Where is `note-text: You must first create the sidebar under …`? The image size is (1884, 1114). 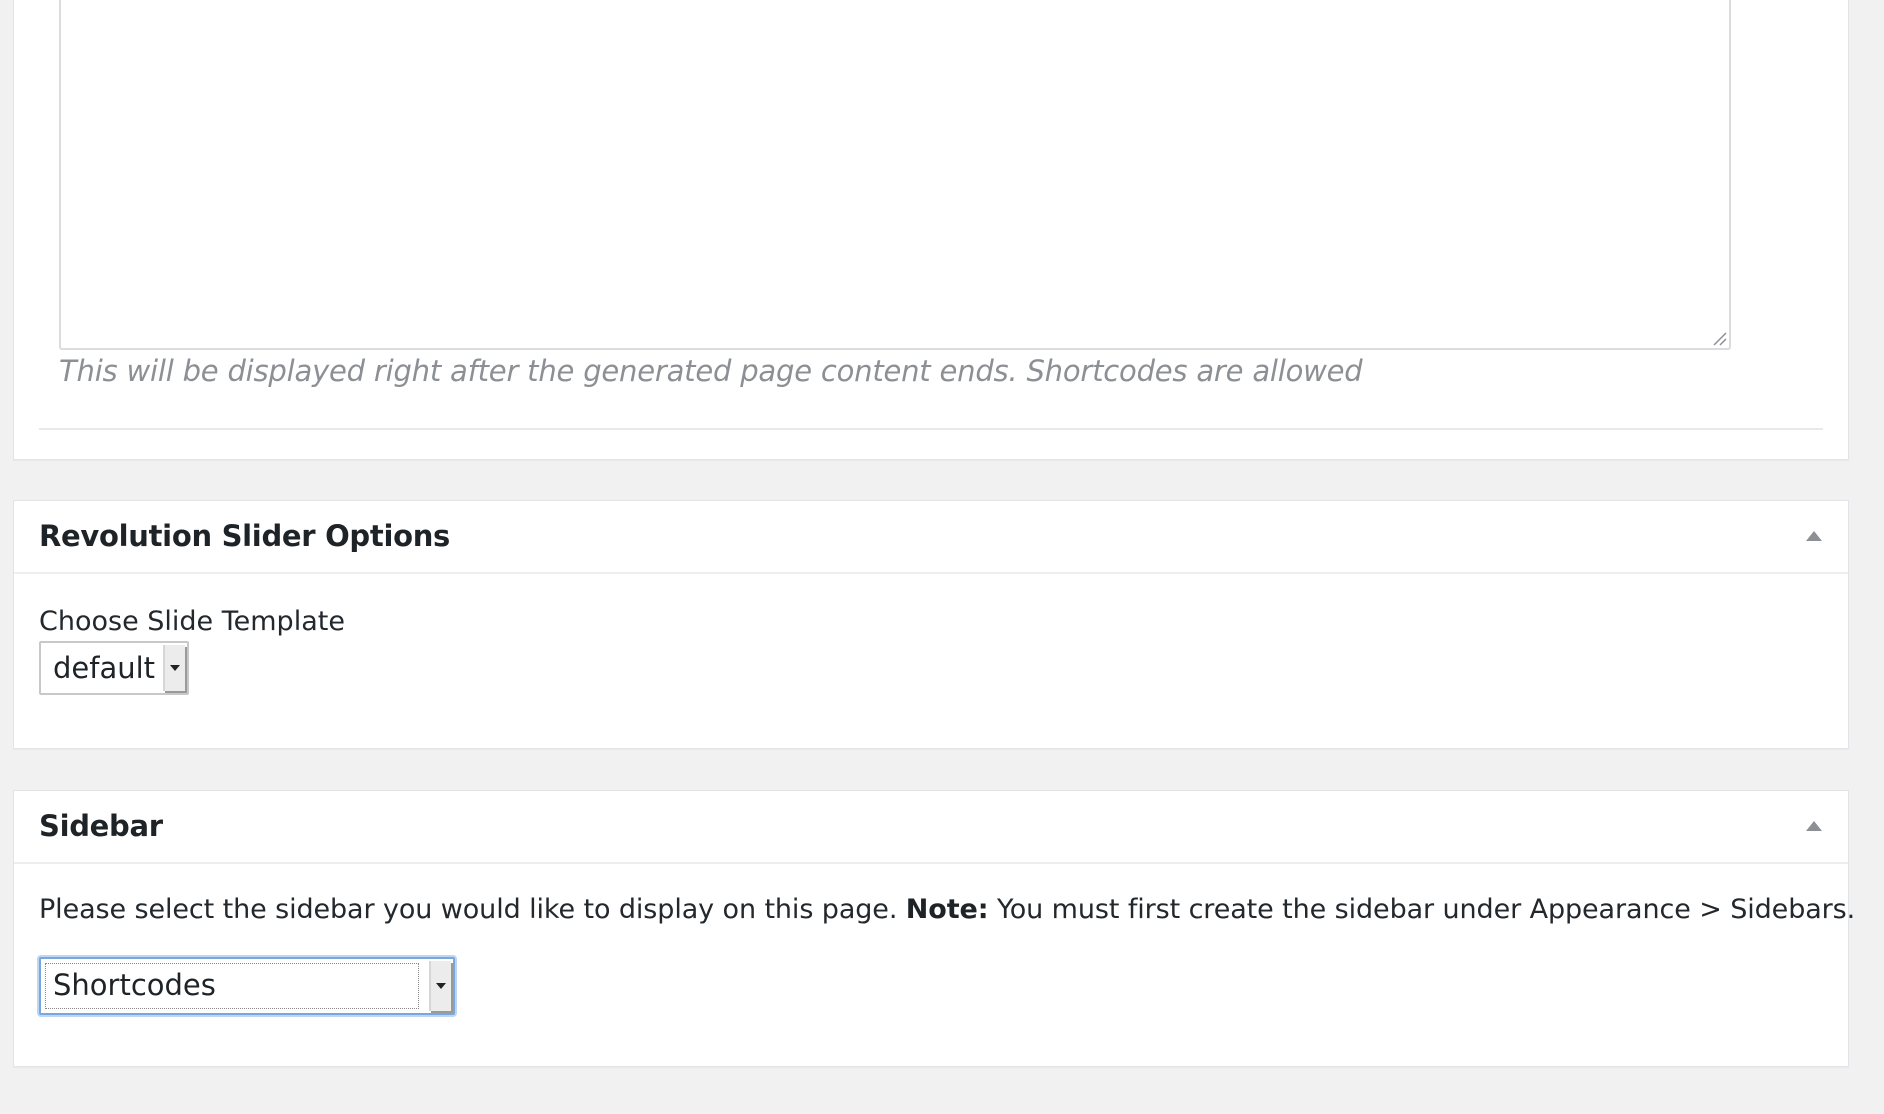 note-text: You must first create the sidebar under … is located at coordinates (1426, 909).